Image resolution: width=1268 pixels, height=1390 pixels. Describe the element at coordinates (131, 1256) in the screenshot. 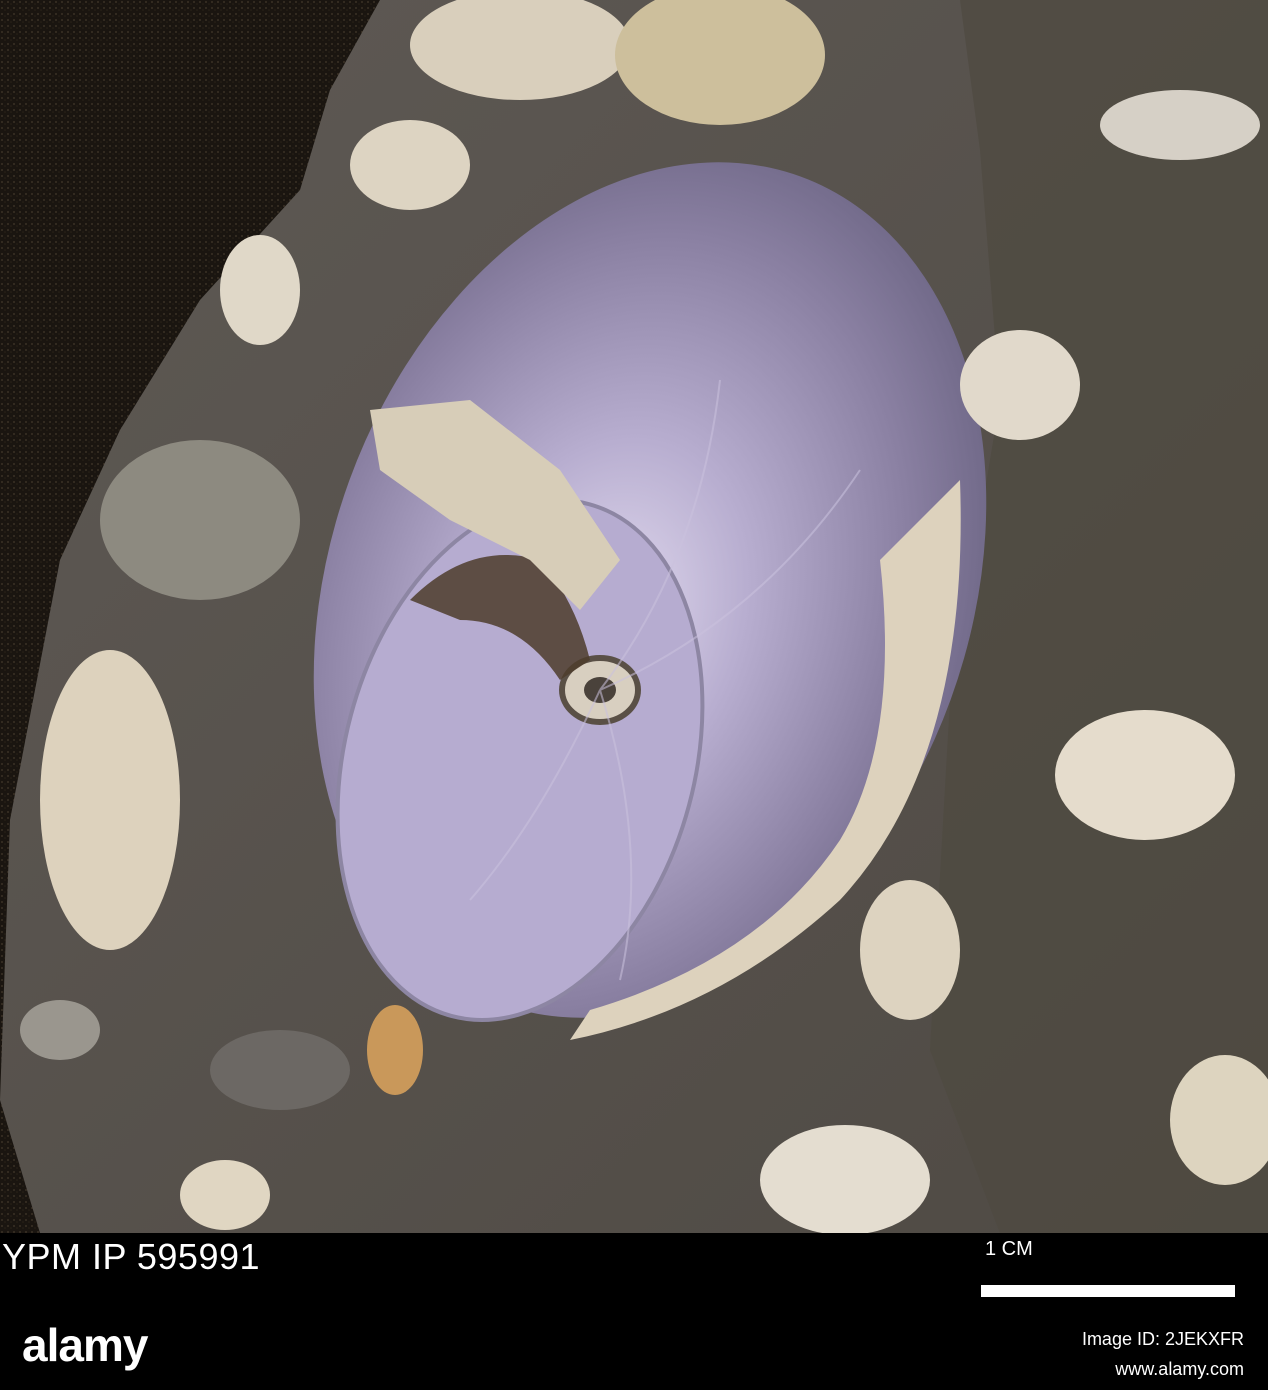

I see `specimen-id-label: YPM IP 595991` at that location.